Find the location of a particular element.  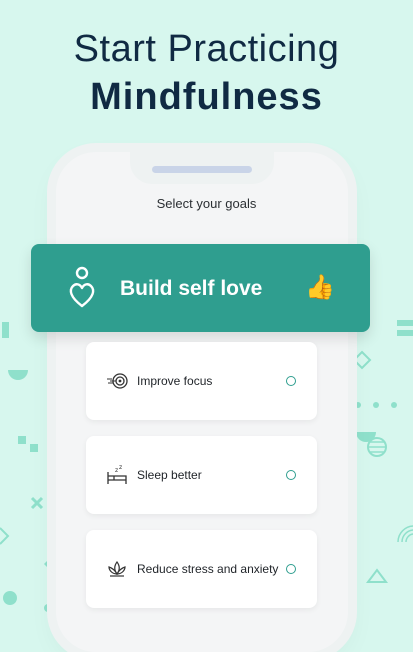

lotus-icon is located at coordinates (117, 568).